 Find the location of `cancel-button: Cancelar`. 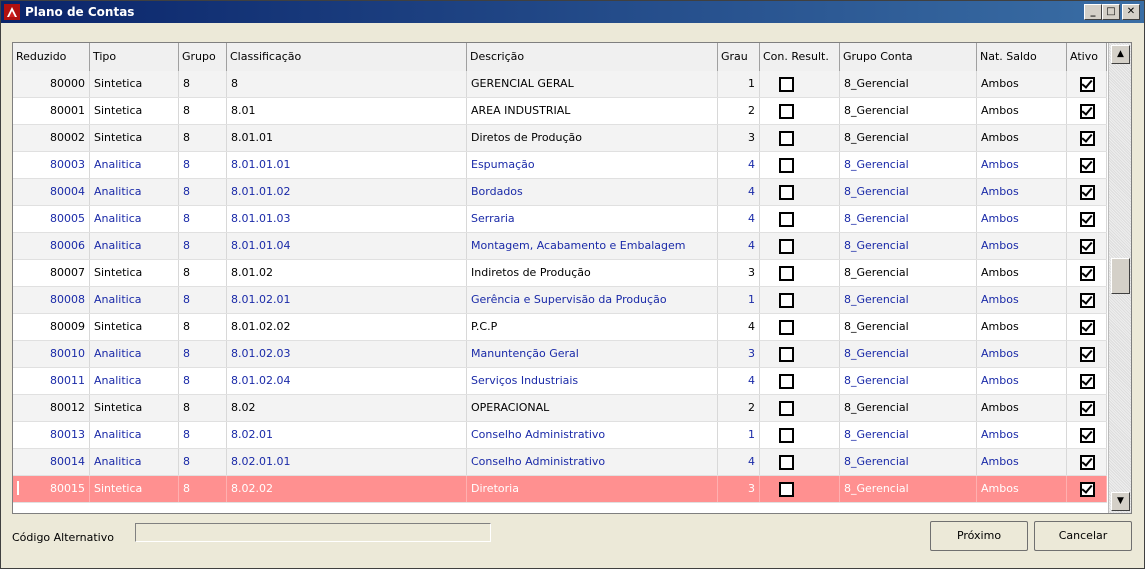

cancel-button: Cancelar is located at coordinates (1083, 536).